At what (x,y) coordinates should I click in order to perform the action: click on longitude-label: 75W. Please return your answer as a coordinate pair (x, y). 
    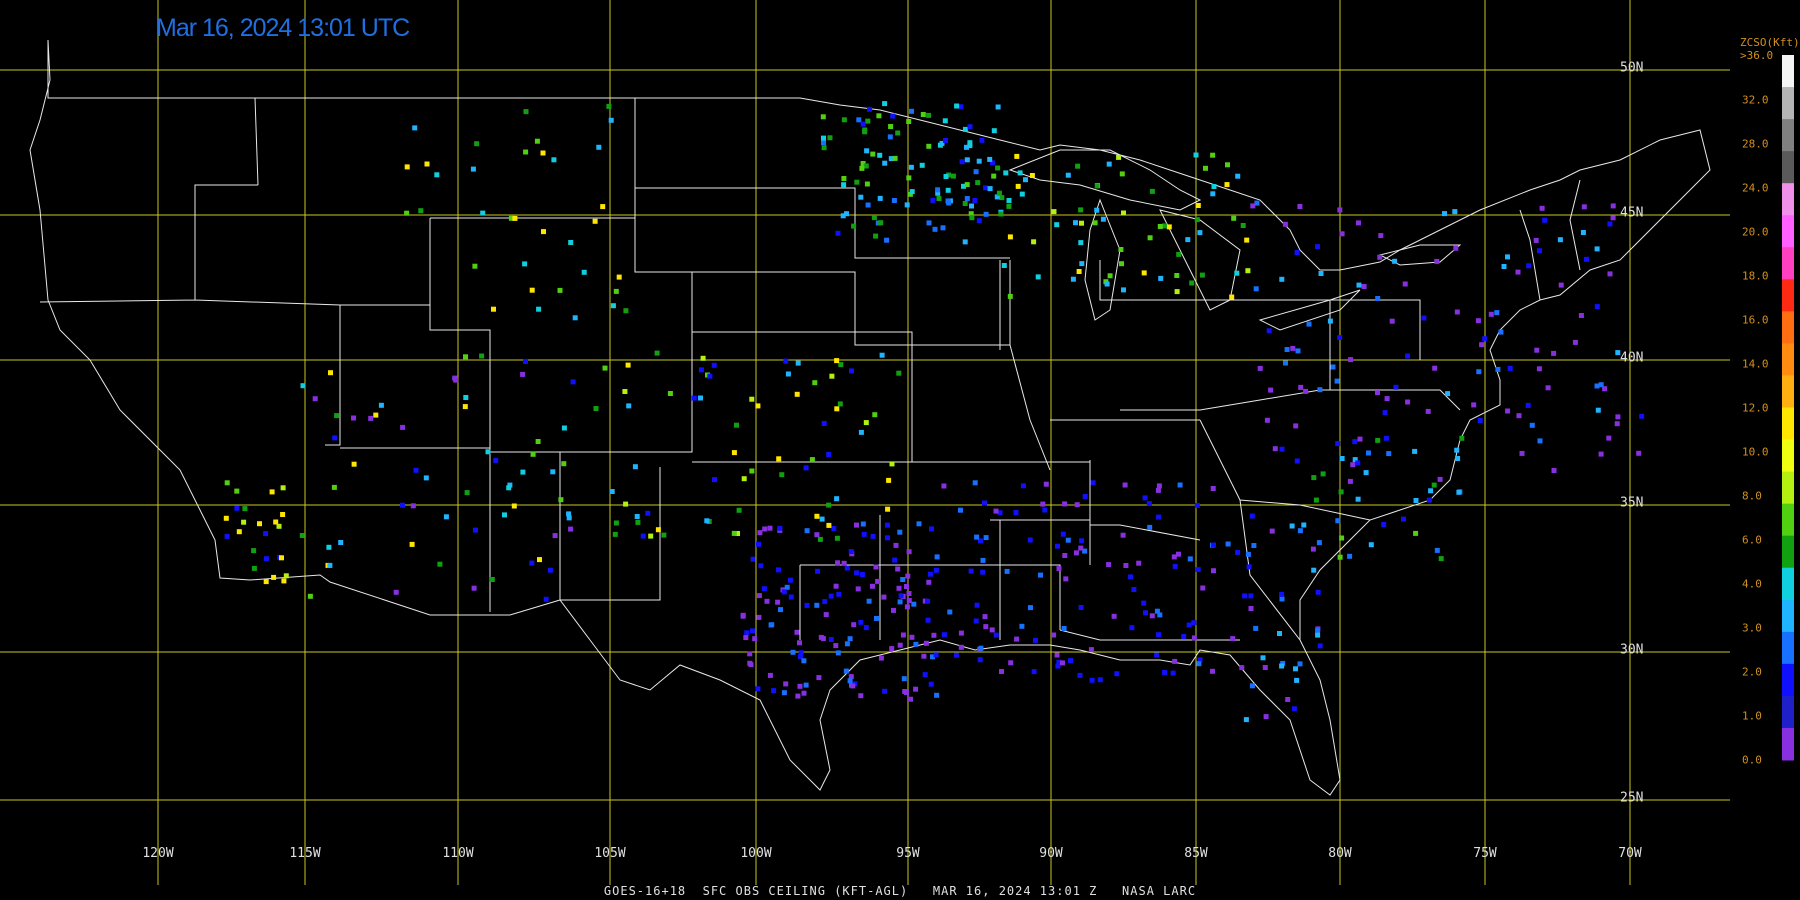
    Looking at the image, I should click on (1485, 853).